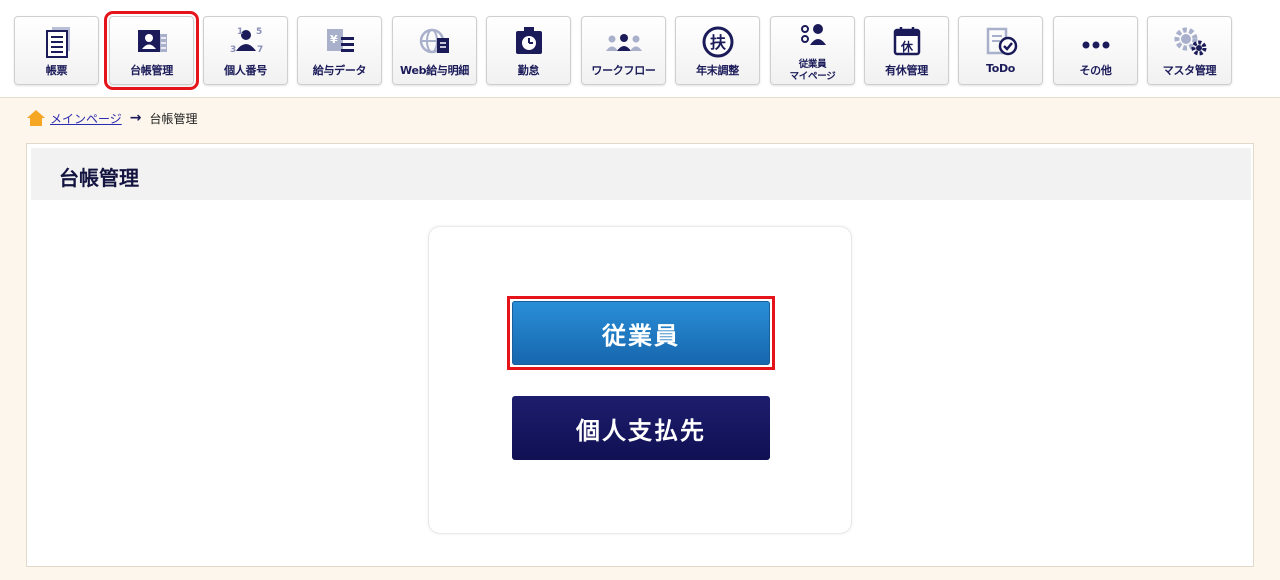 This screenshot has height=580, width=1280. Describe the element at coordinates (1095, 45) in the screenshot. I see `more-icon` at that location.